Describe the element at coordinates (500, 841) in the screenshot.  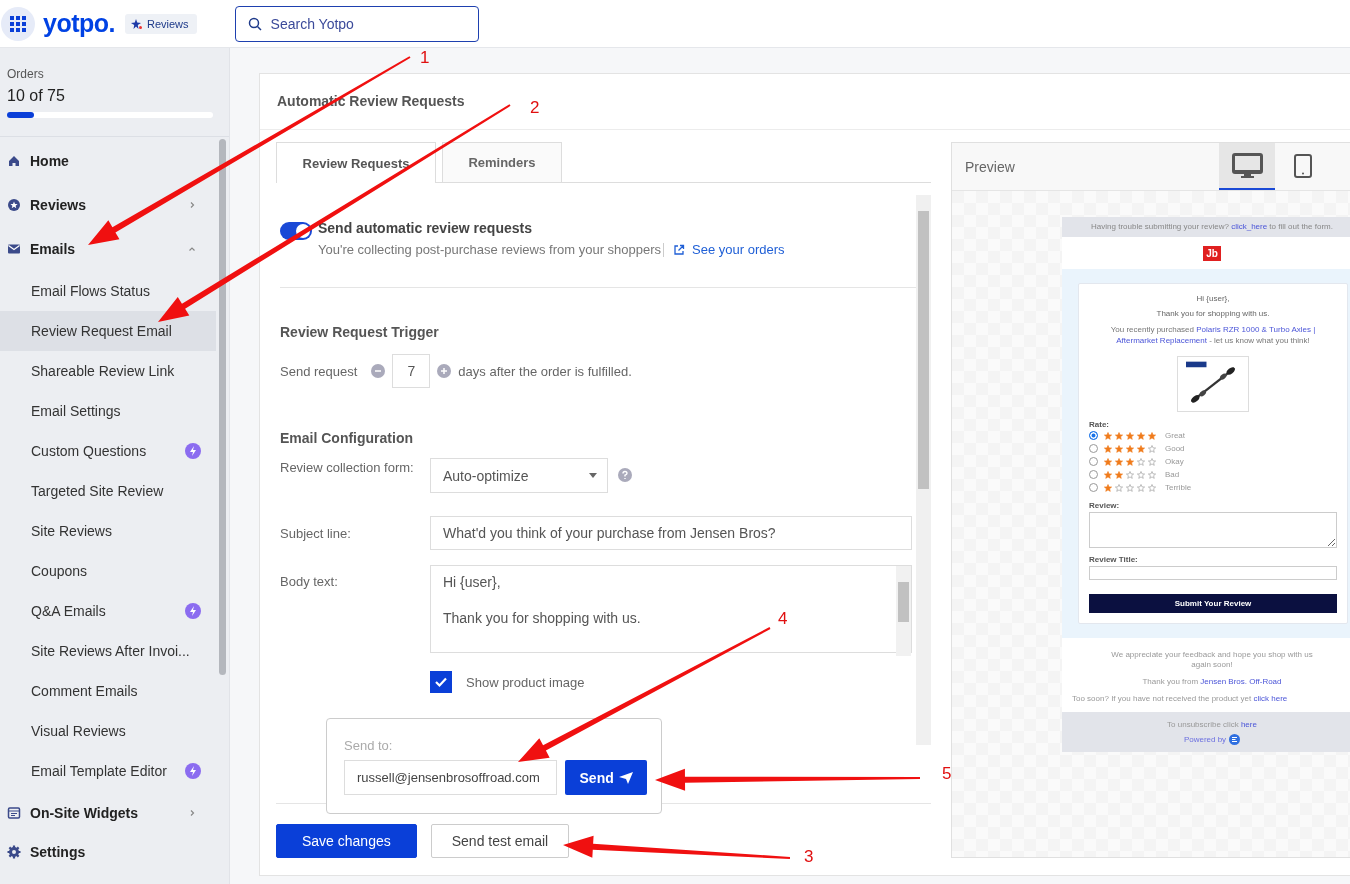
I see `test-email-button: Send test email` at that location.